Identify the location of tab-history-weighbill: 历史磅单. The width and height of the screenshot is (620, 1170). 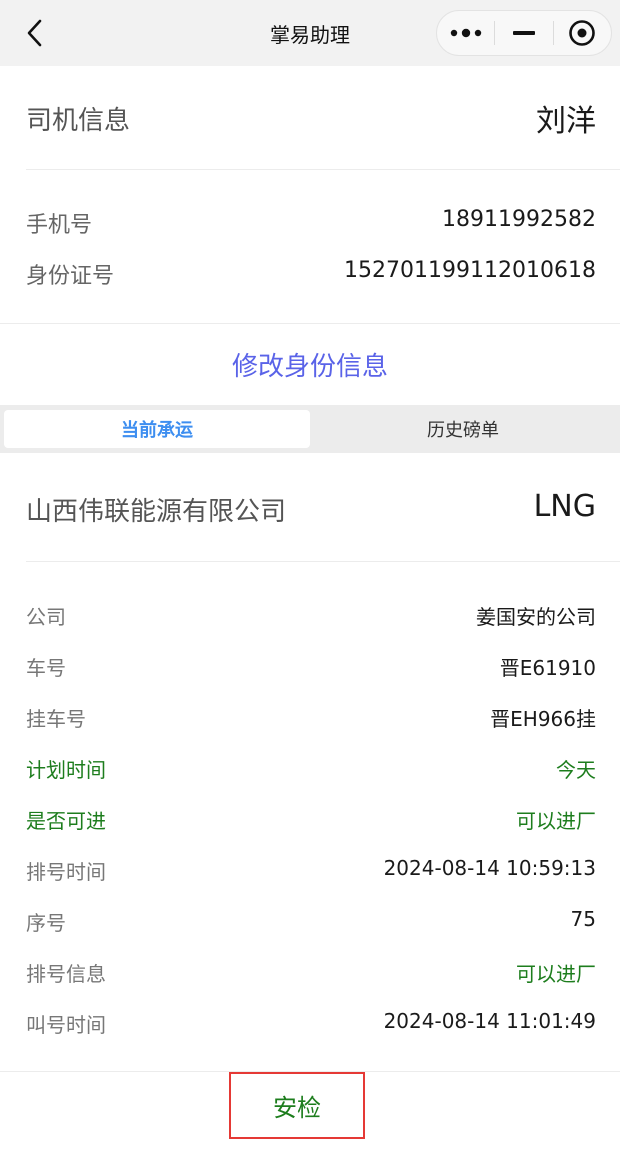
(463, 429).